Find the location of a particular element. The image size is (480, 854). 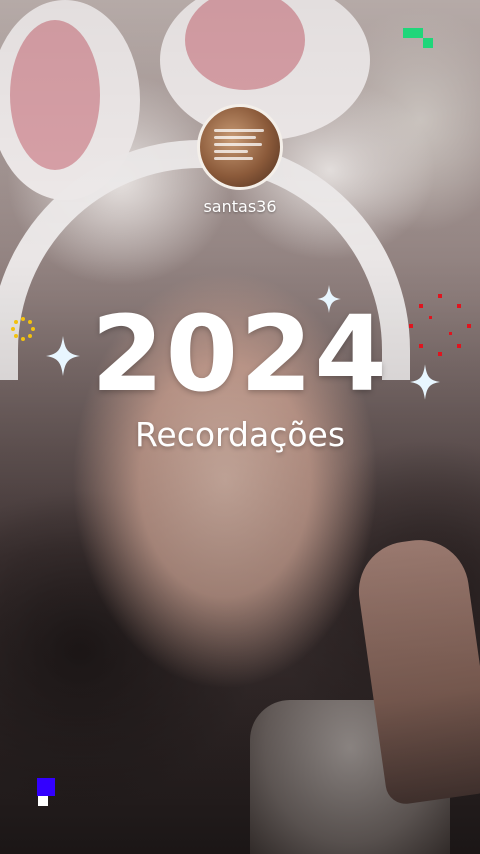

blue-pixel-accent is located at coordinates (46, 787).